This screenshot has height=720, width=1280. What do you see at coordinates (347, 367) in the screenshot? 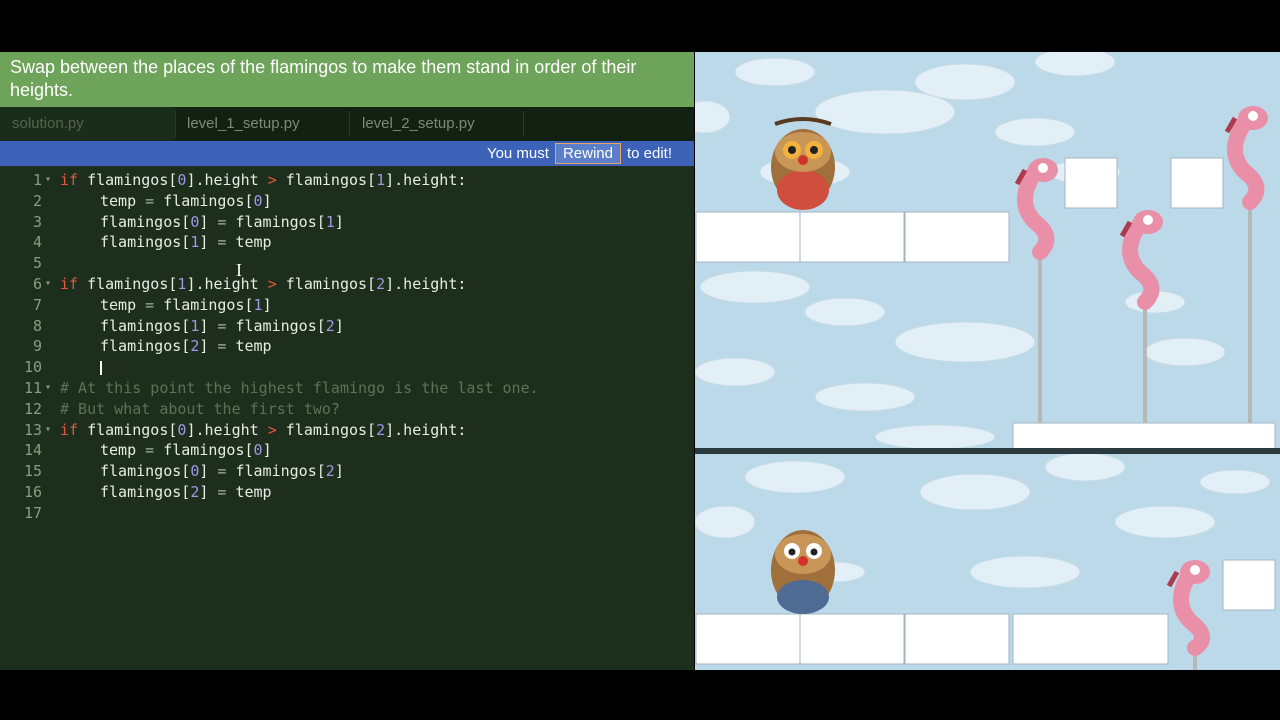
I see `code-line: 10` at bounding box center [347, 367].